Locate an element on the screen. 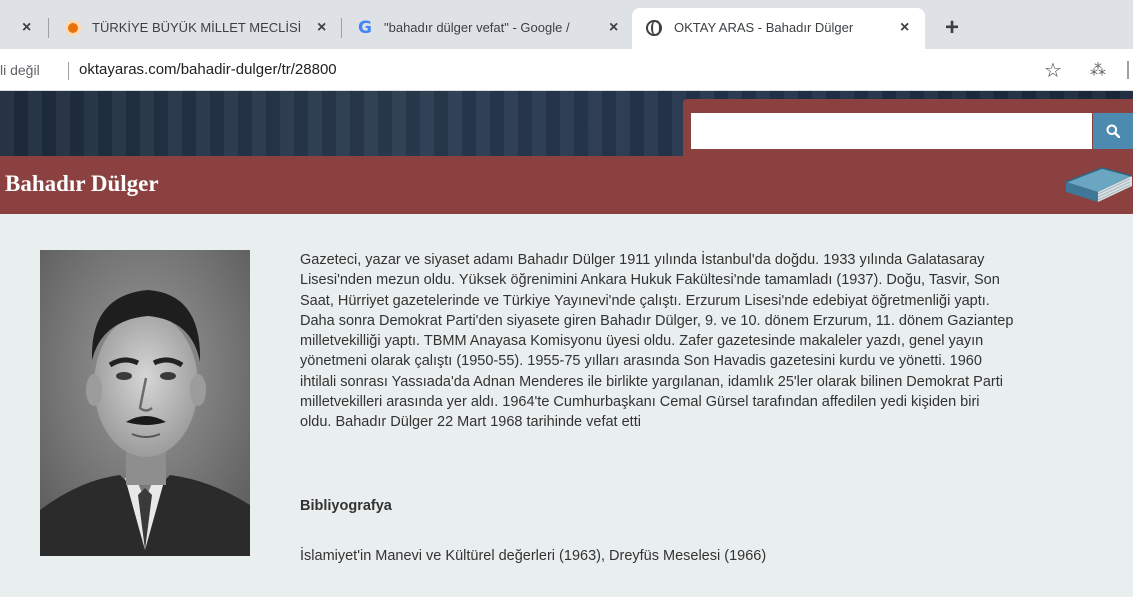 This screenshot has height=597, width=1133. tab-google-search: G "bahadır dülger vefat" - Google / × is located at coordinates (487, 28).